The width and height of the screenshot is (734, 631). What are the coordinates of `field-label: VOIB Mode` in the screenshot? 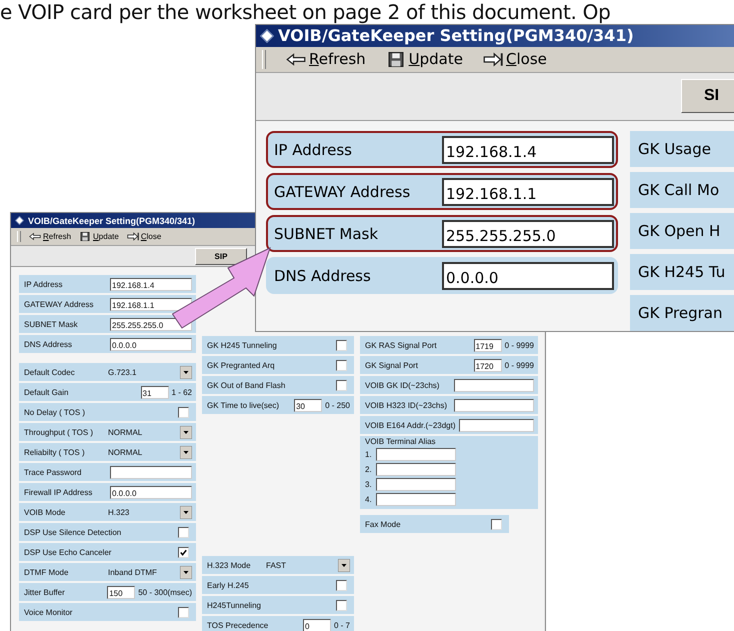 It's located at (45, 512).